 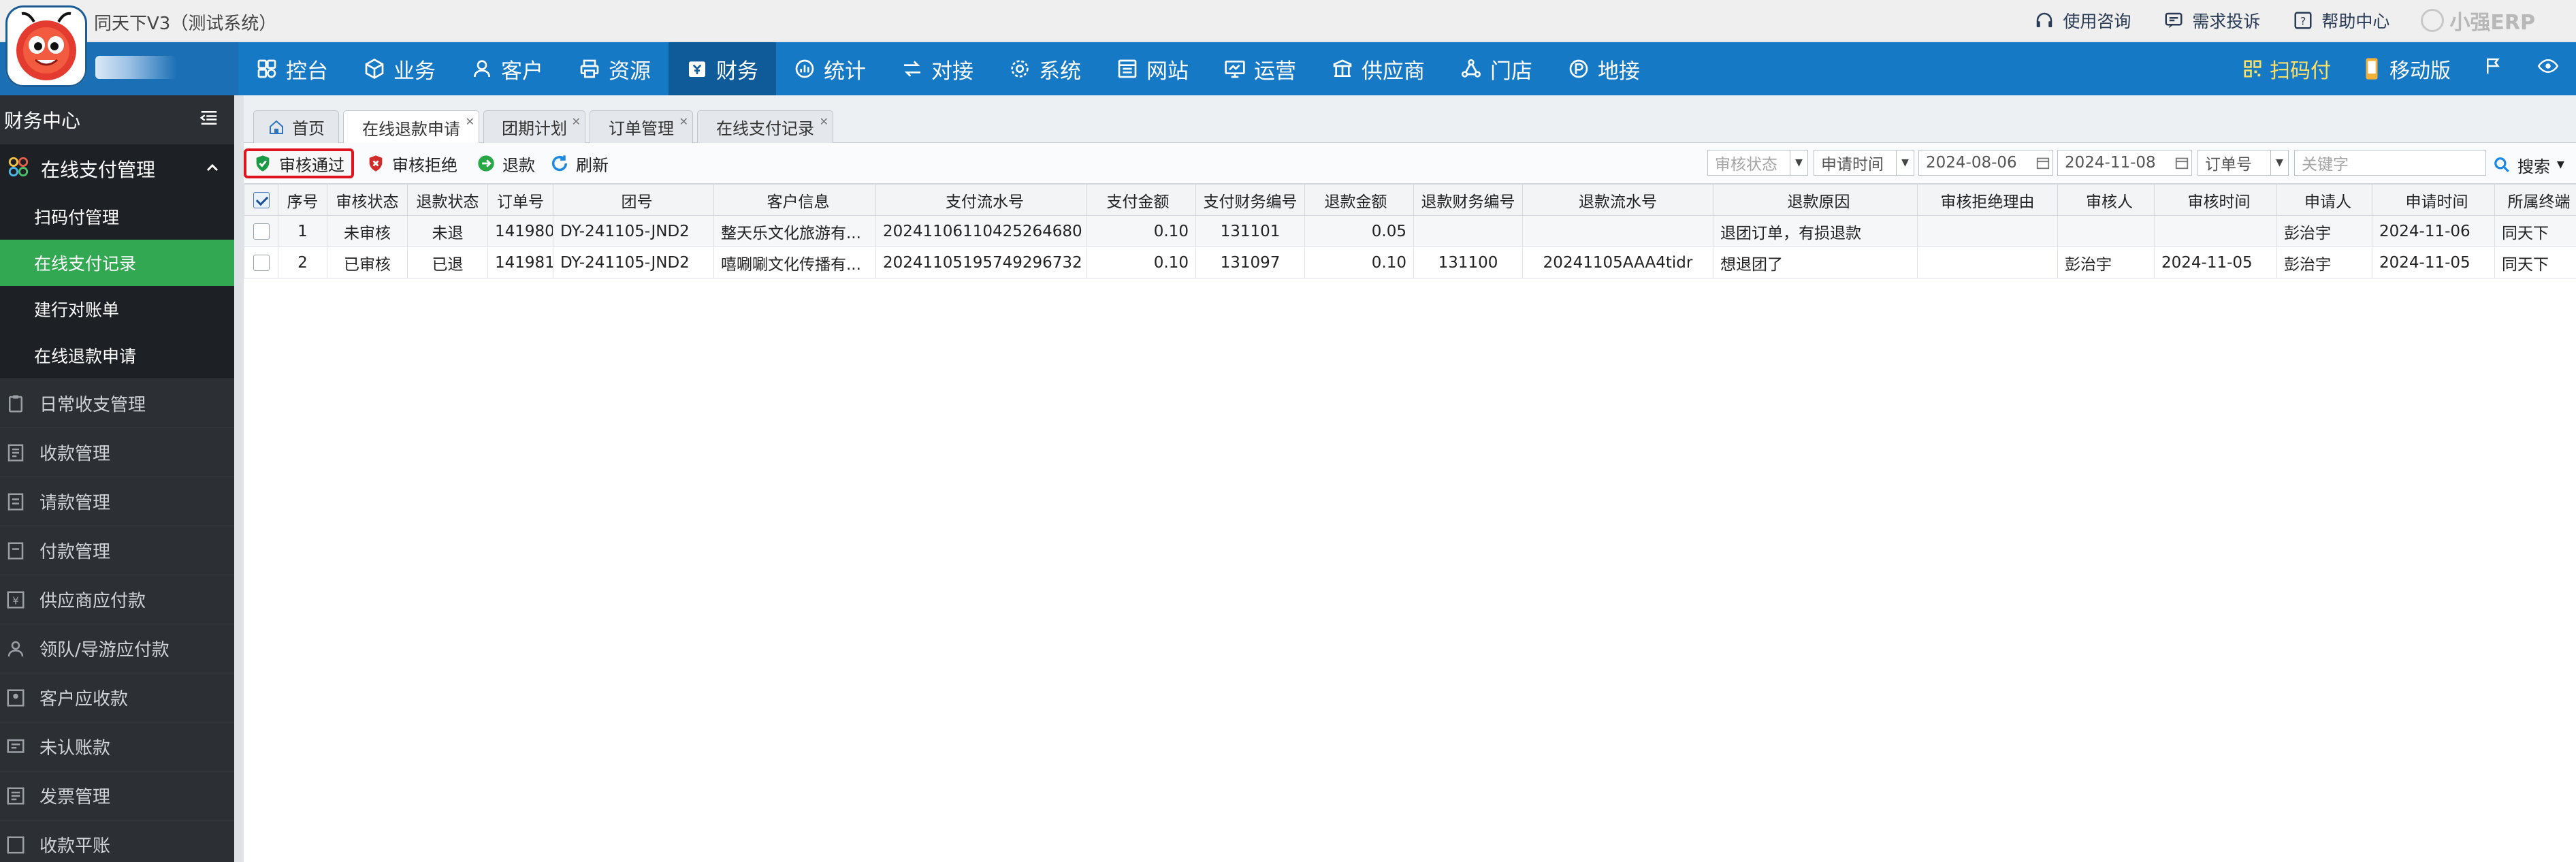 I want to click on cell-applicant: 彭治宇, so click(x=2324, y=231).